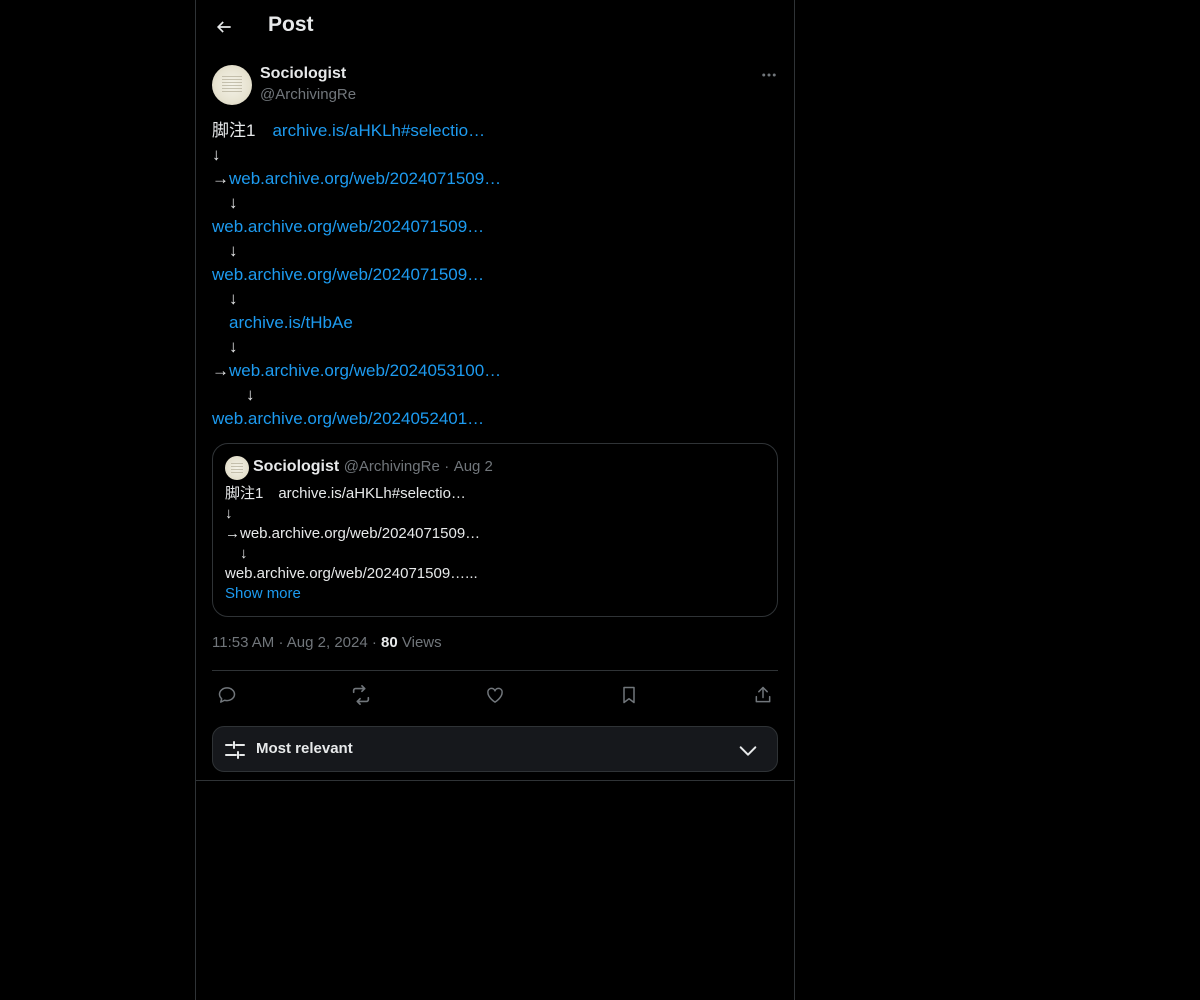  I want to click on archive-link: archive.is/tHbAe, so click(291, 322).